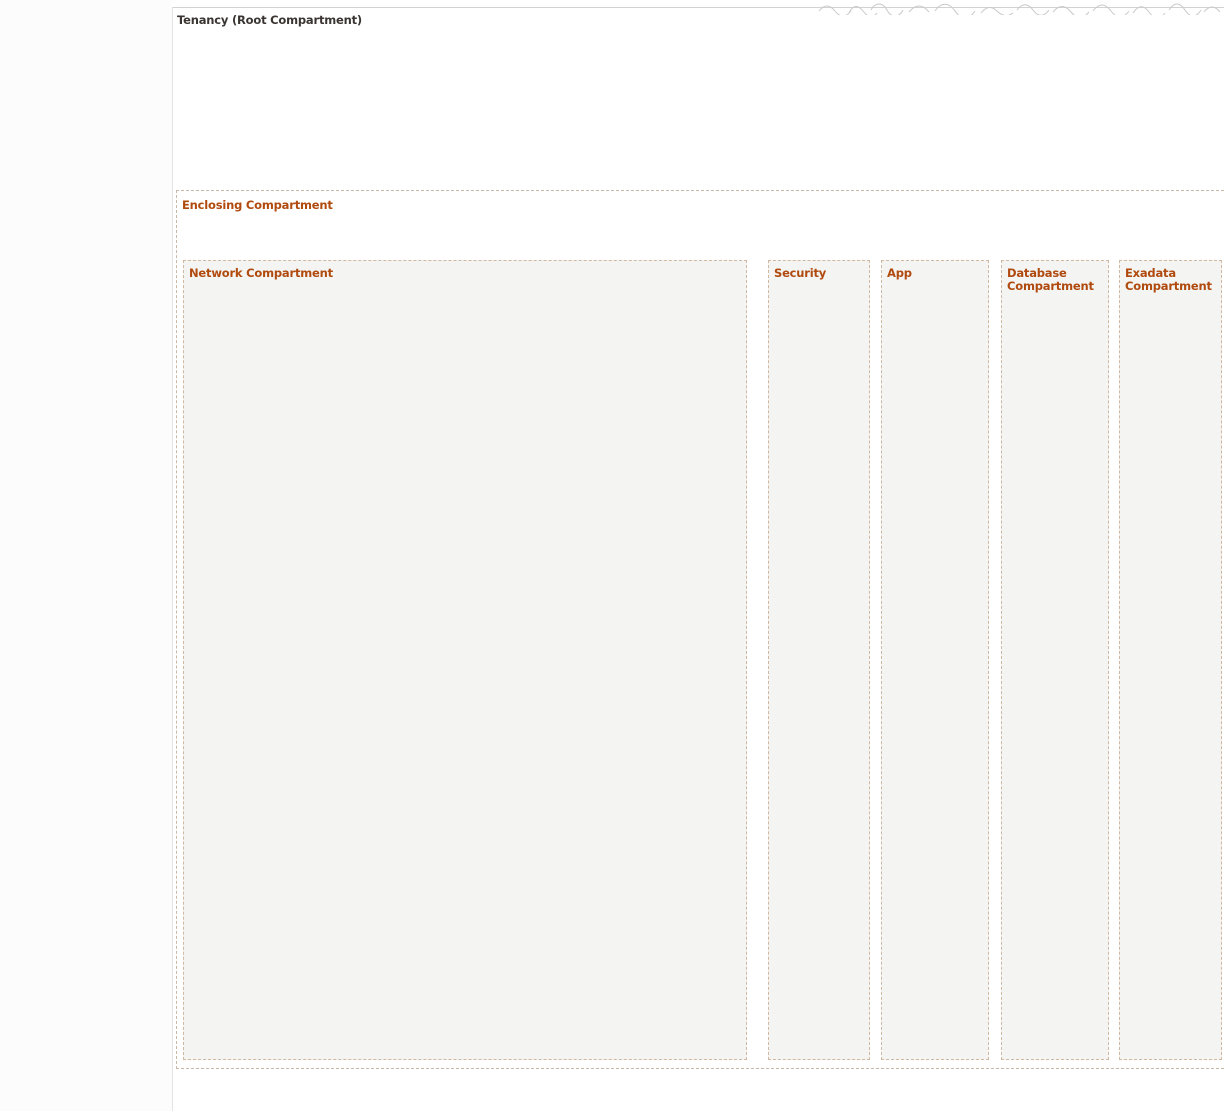 The image size is (1224, 1111). I want to click on enclosing-compartment-label: Enclosing Compartment, so click(257, 205).